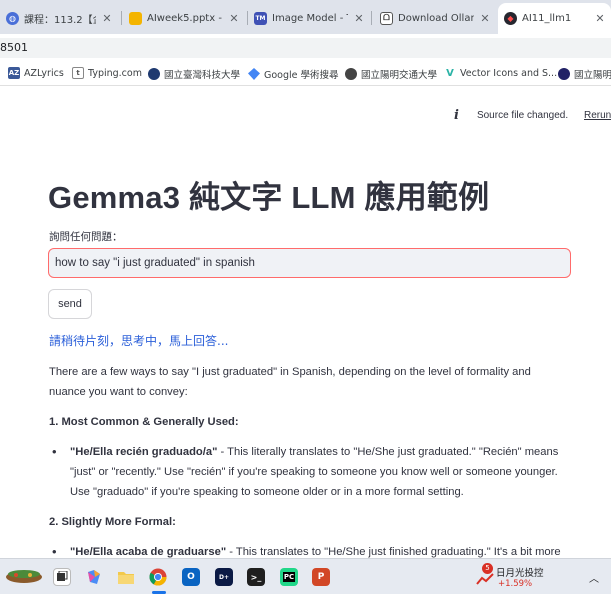 The image size is (611, 594). Describe the element at coordinates (154, 74) in the screenshot. I see `ntust-icon` at that location.